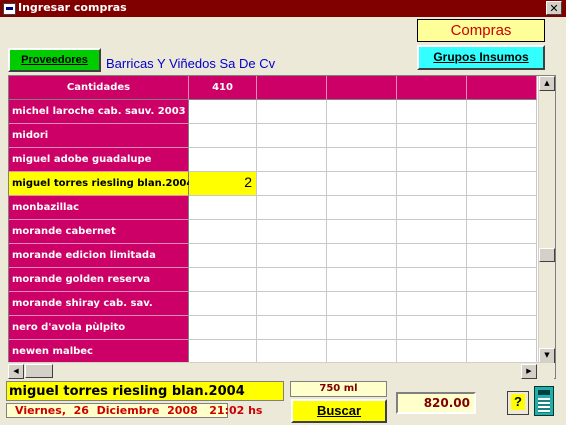  What do you see at coordinates (72, 7) in the screenshot?
I see `window-title: Ingresar compras` at bounding box center [72, 7].